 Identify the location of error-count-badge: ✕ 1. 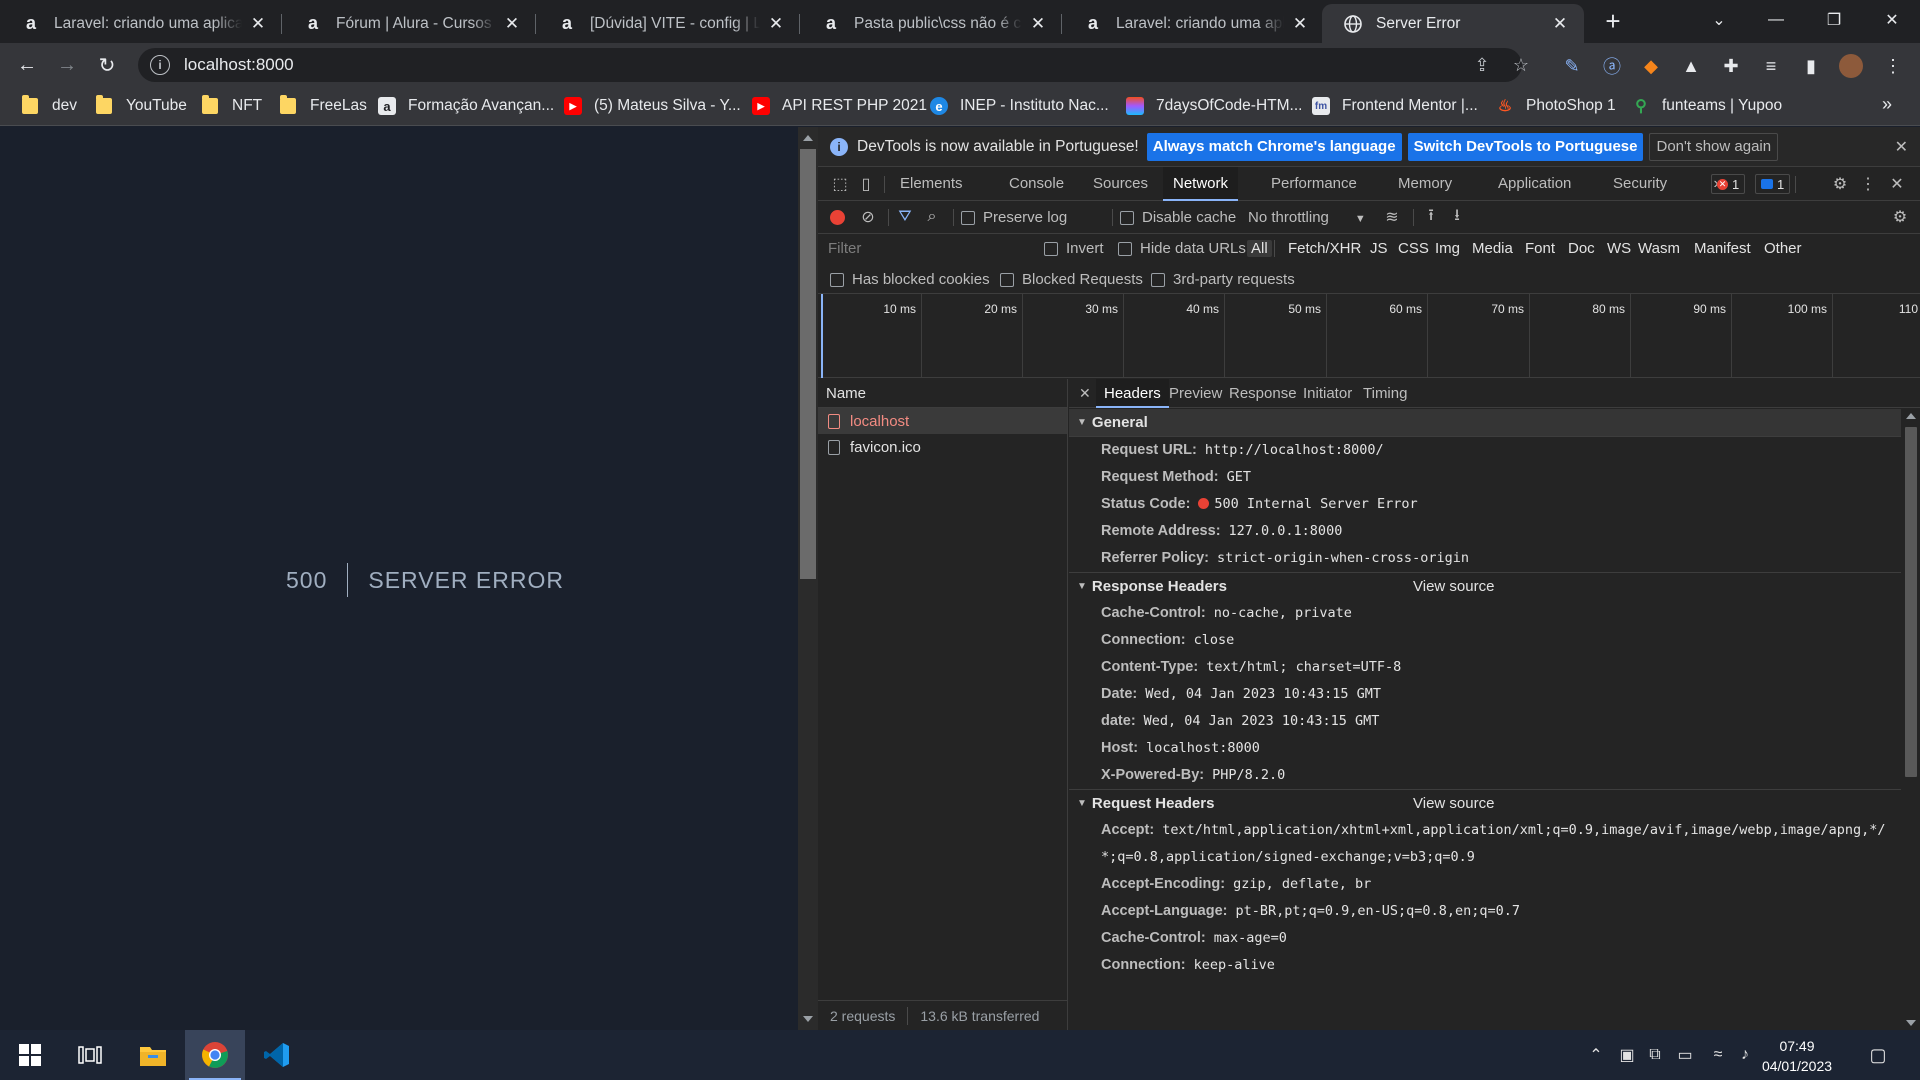
(1728, 184).